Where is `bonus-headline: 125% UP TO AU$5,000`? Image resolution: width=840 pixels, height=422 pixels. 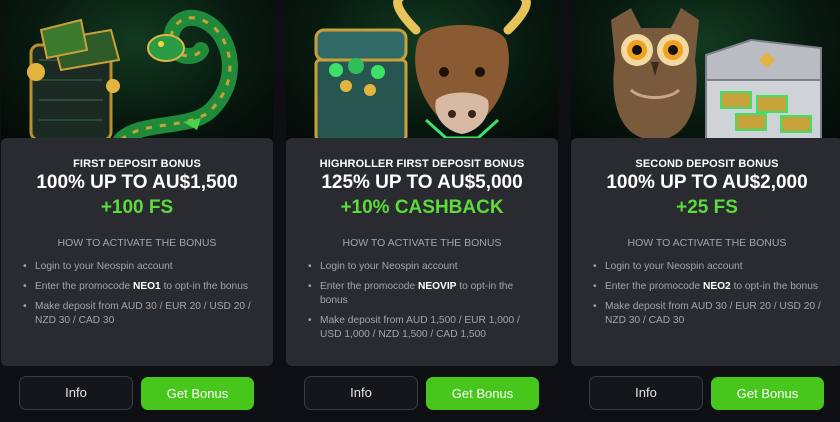
bonus-headline: 125% UP TO AU$5,000 is located at coordinates (422, 182).